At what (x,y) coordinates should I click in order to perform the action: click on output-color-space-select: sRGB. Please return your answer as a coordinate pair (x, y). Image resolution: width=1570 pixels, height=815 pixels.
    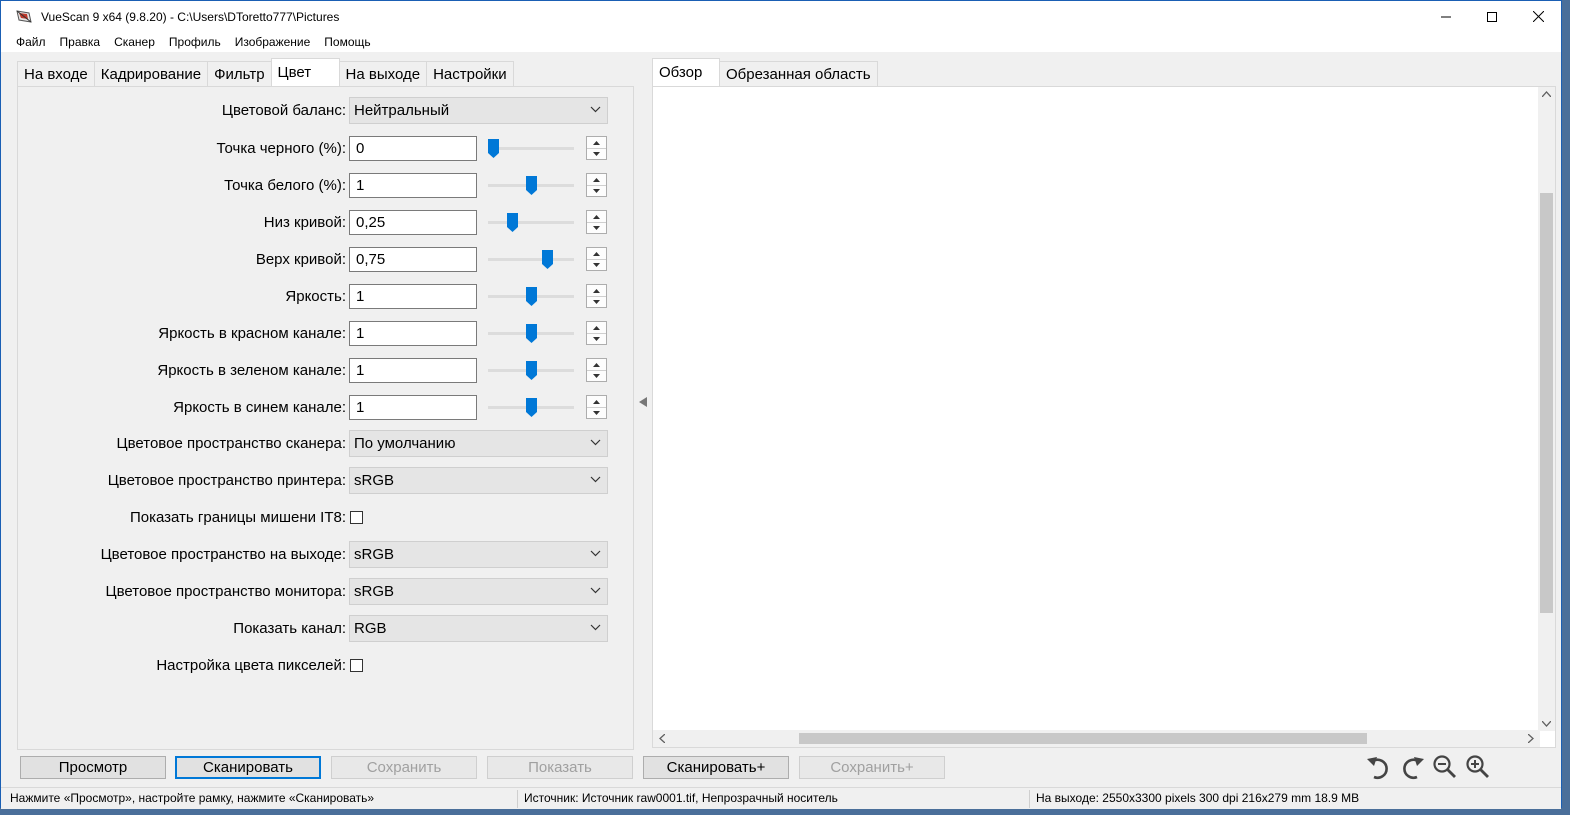
    Looking at the image, I should click on (478, 554).